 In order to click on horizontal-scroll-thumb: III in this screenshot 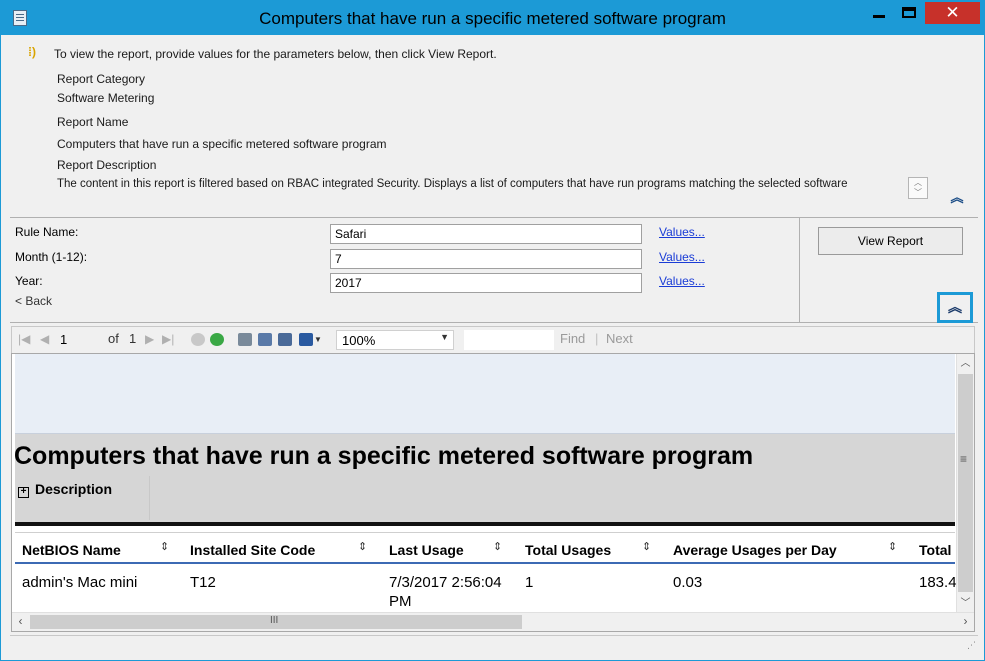, I will do `click(276, 622)`.